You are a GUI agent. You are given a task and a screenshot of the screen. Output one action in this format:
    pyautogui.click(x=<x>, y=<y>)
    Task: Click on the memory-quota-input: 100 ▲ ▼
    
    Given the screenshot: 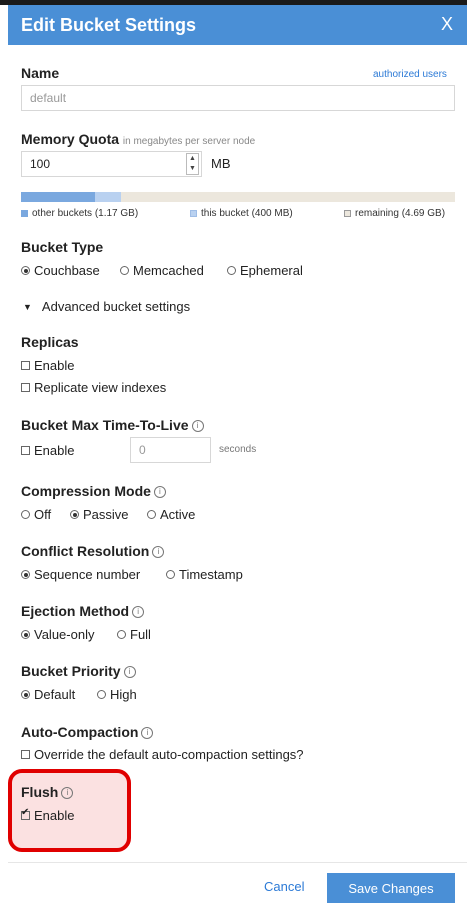 What is the action you would take?
    pyautogui.click(x=111, y=164)
    